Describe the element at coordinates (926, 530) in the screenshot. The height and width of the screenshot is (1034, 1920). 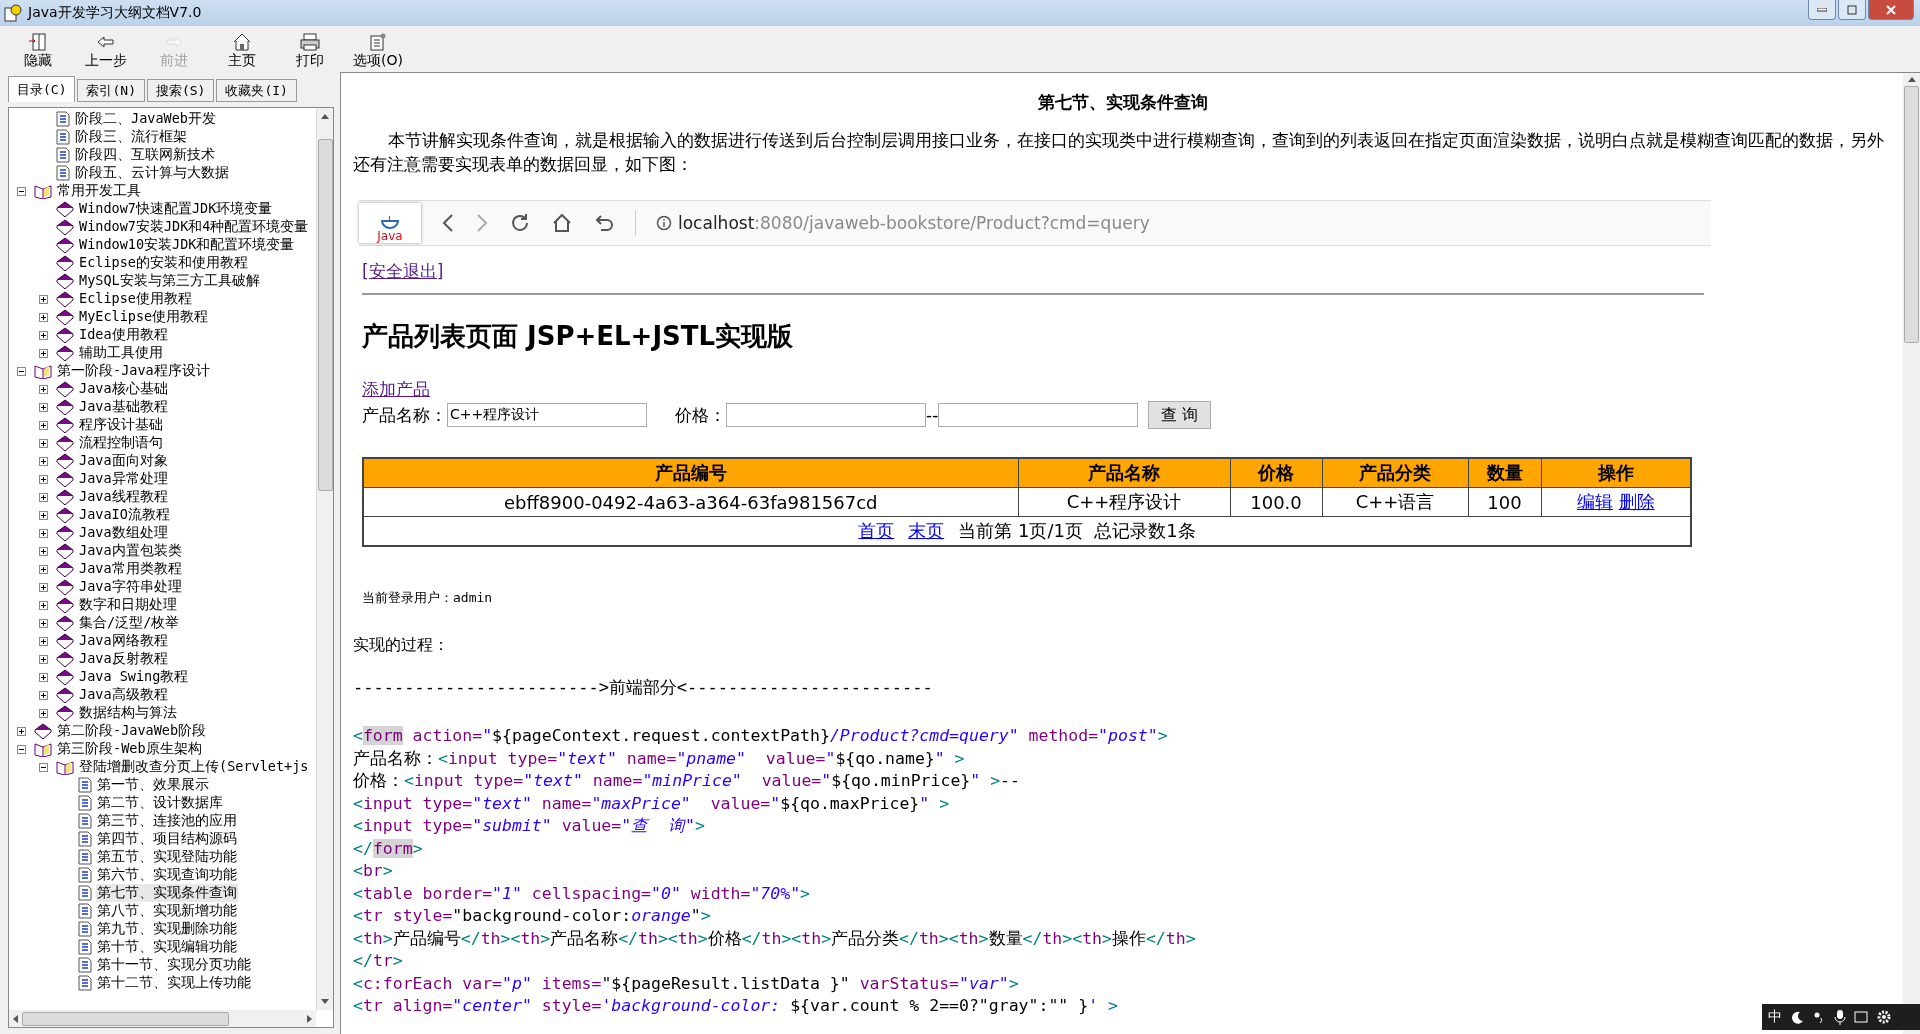
I see `last-page-link: 末页` at that location.